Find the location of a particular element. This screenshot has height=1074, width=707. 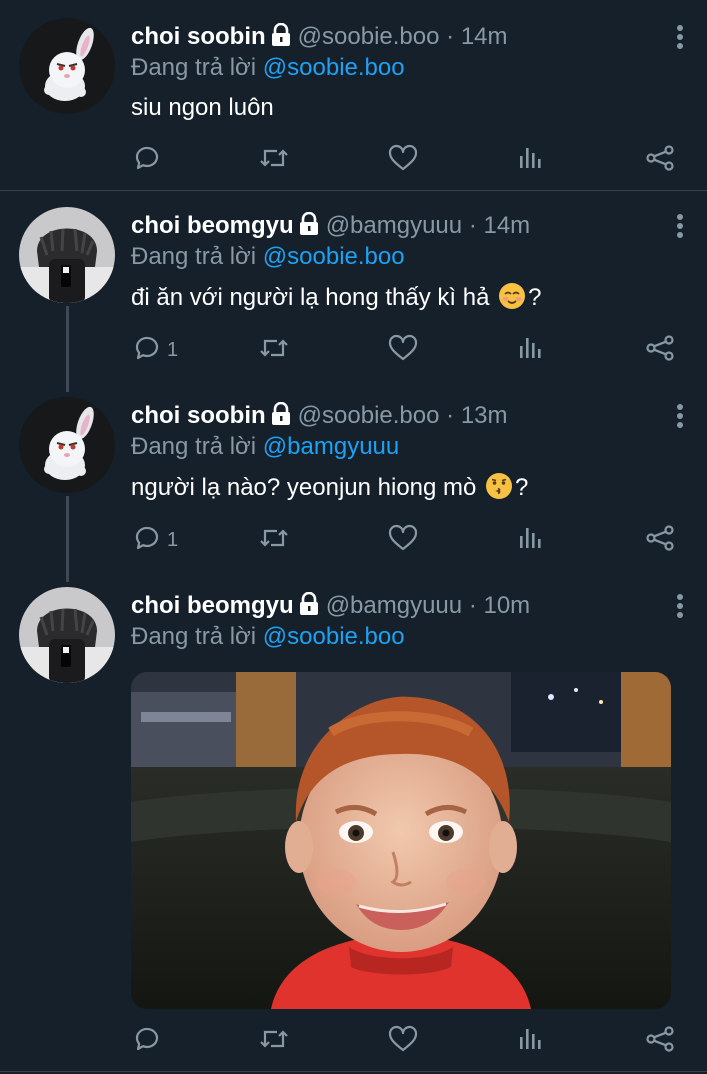

tweet-text-body: đi ăn với người lạ hong thấy kì hả is located at coordinates (310, 297).